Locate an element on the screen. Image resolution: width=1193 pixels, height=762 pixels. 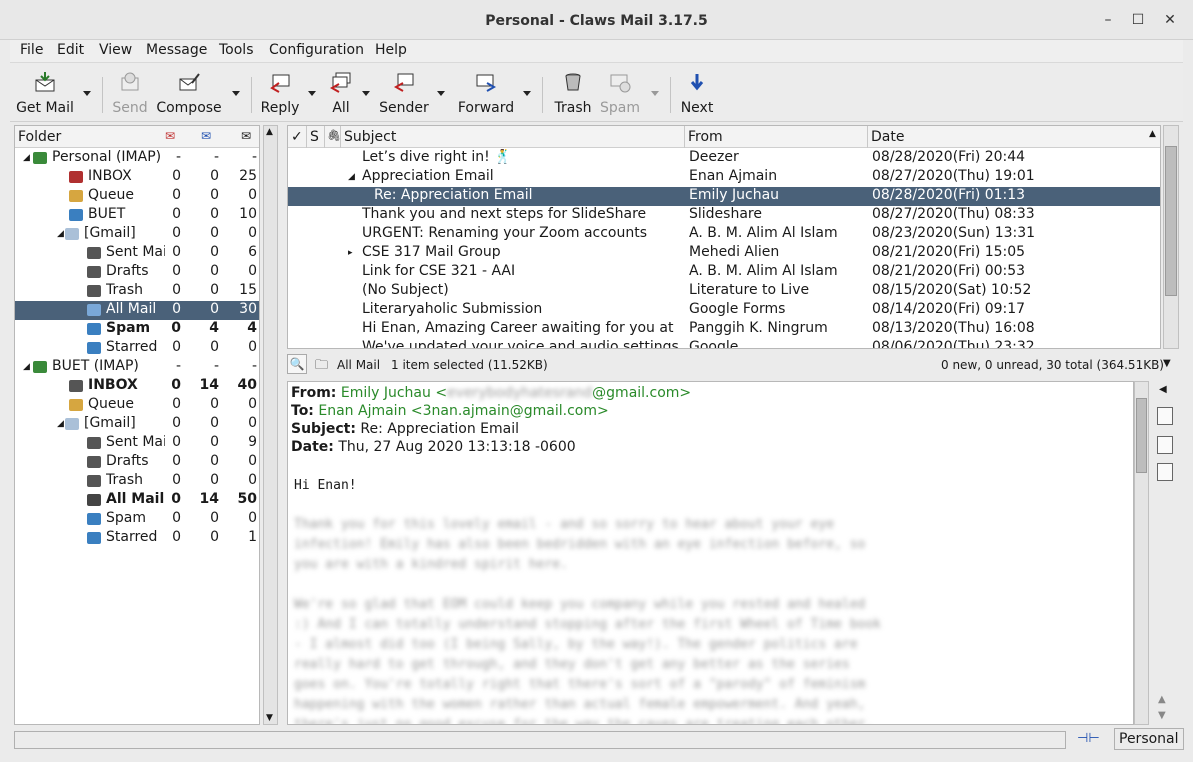
compose-button: Compose is located at coordinates (189, 92).